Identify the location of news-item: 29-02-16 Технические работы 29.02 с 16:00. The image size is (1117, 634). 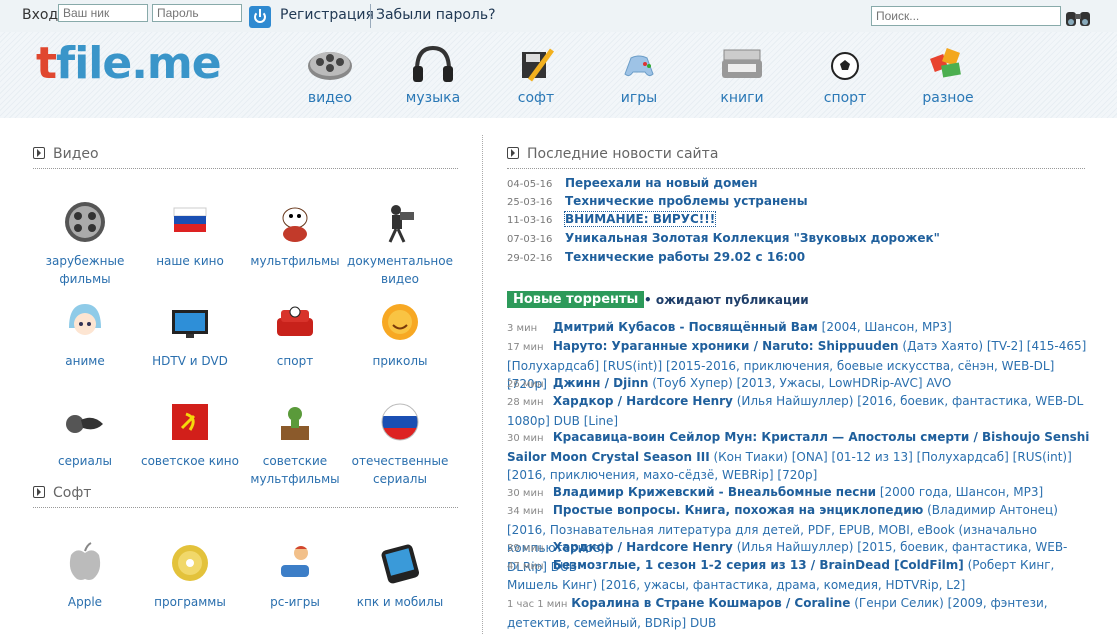
(656, 257).